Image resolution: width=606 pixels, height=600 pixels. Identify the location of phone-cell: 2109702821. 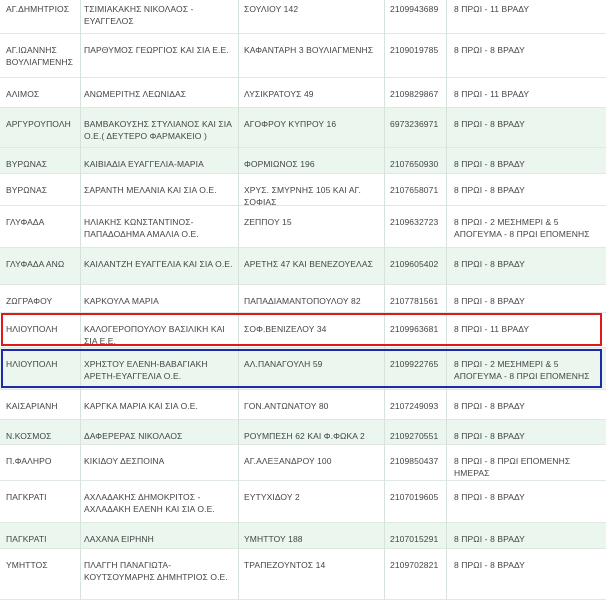
(414, 565).